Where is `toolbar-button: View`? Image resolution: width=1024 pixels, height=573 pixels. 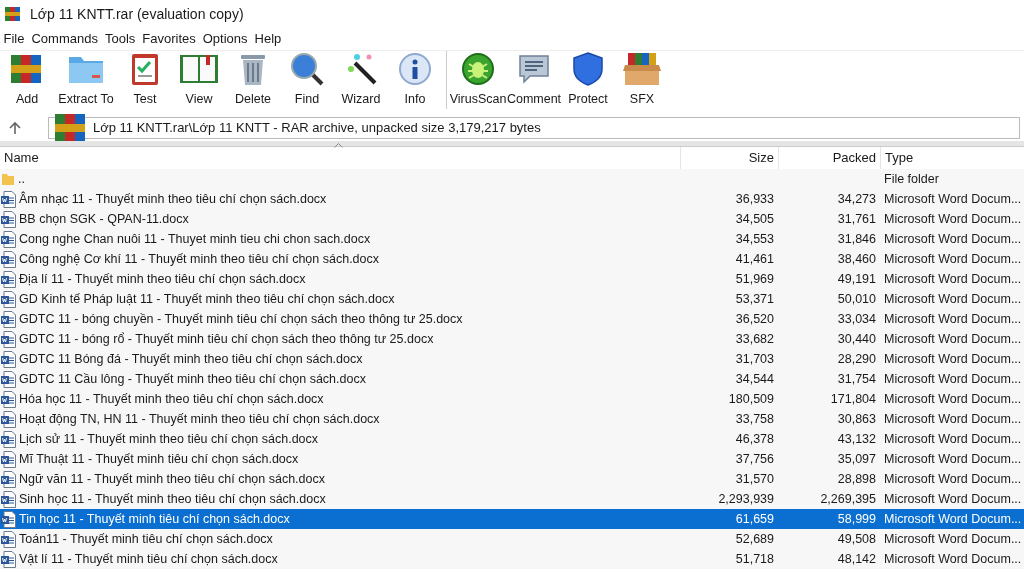 toolbar-button: View is located at coordinates (199, 80).